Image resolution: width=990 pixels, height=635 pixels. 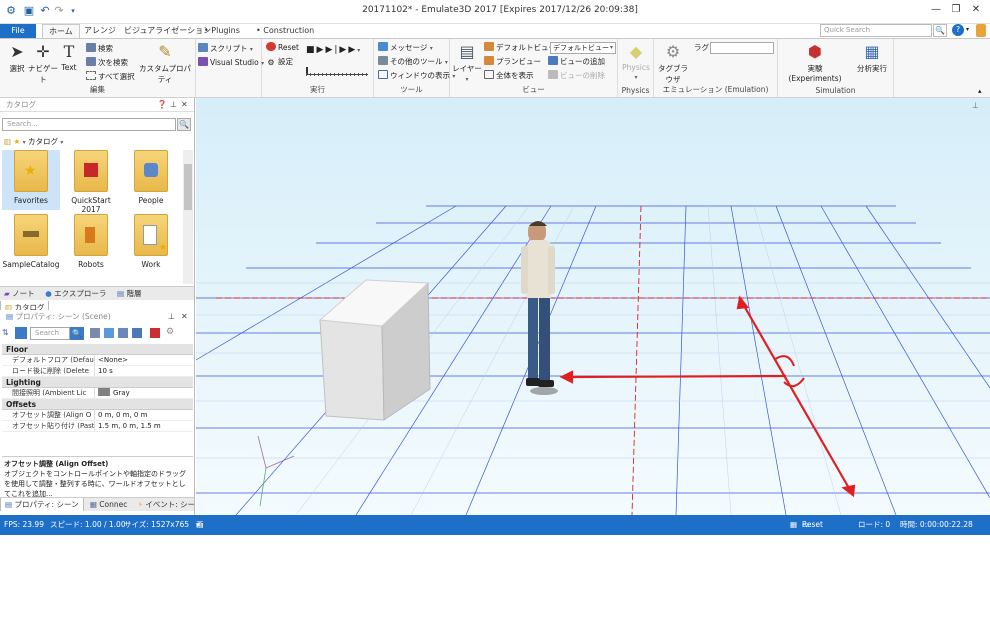 I want to click on search-next-button: 次を検索, so click(x=107, y=63).